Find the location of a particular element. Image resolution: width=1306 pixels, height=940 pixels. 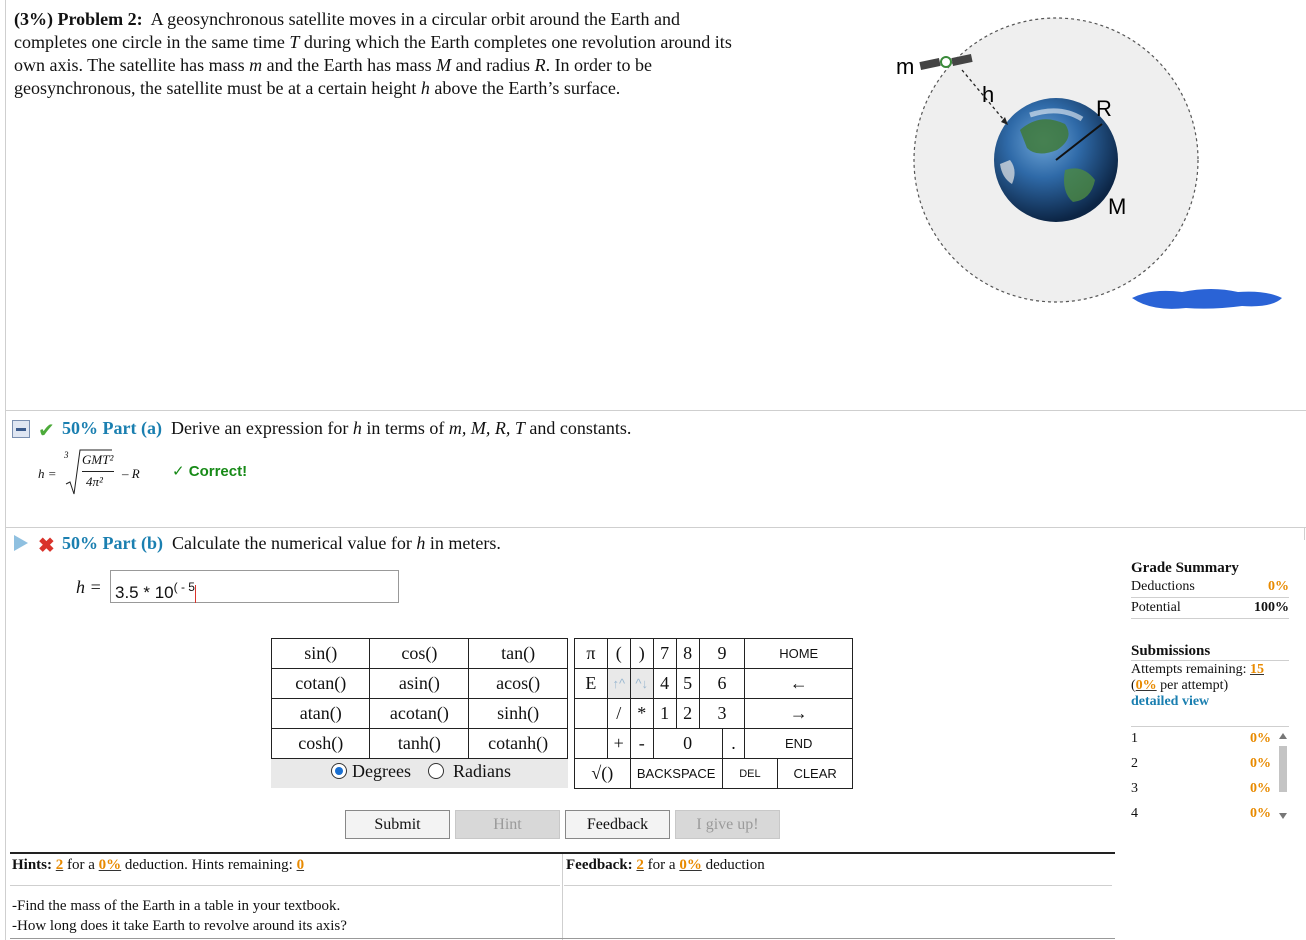

attempts-label: Attempts remaining: is located at coordinates (1189, 669).